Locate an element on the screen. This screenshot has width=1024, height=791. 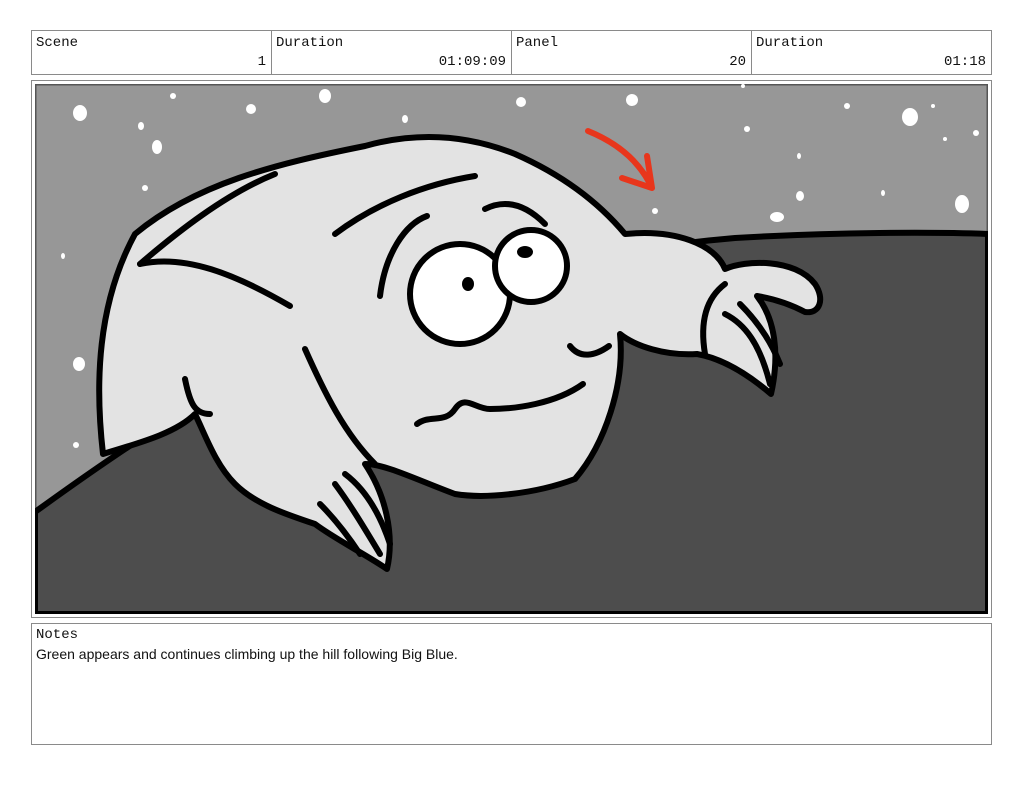
scene-duration-label: Duration is located at coordinates (310, 43).